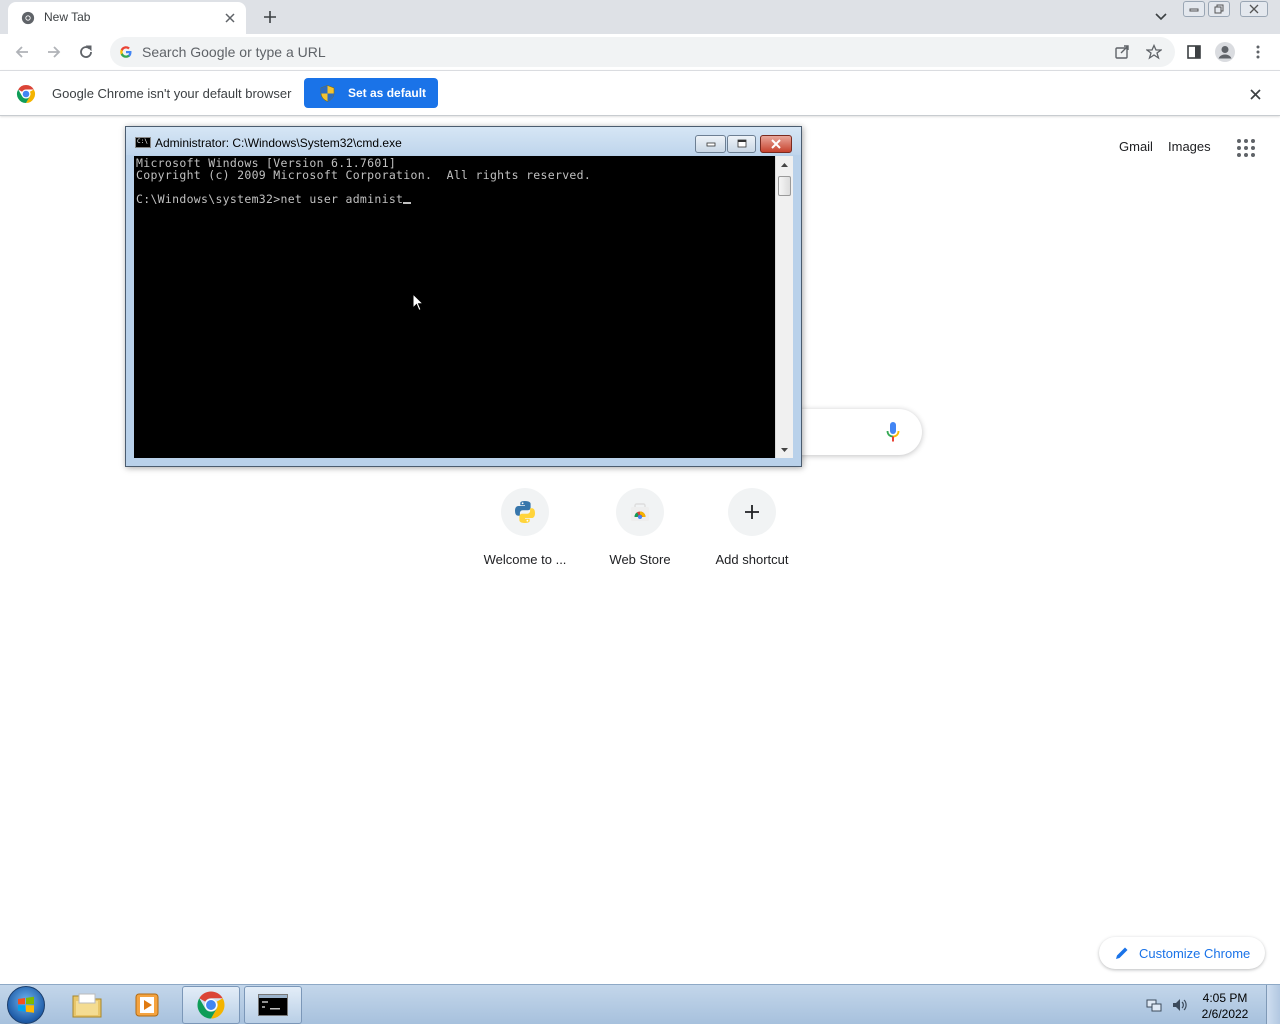 This screenshot has width=1280, height=1024. Describe the element at coordinates (784, 307) in the screenshot. I see `cmd-scrollbar` at that location.